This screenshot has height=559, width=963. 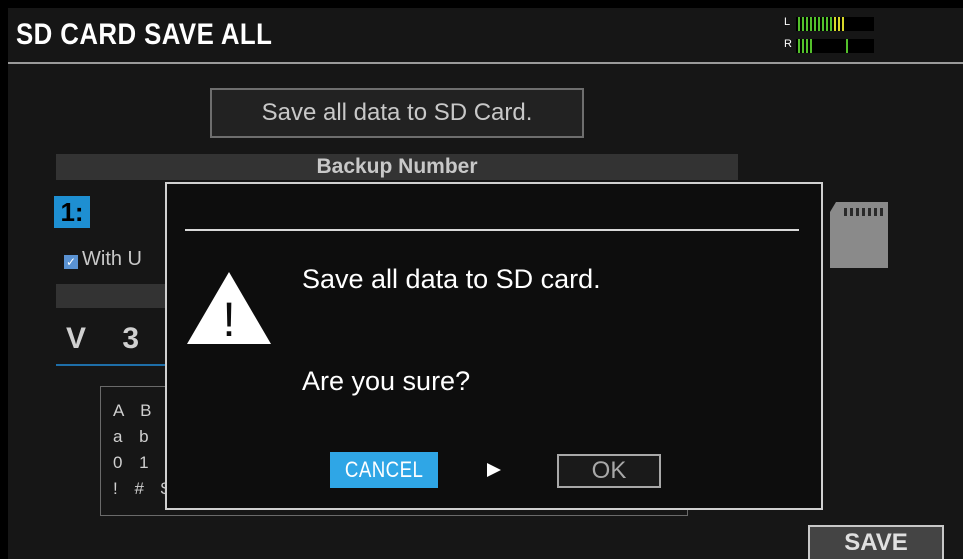 I want to click on with-user-checkbox: ✓ With U, so click(x=103, y=259).